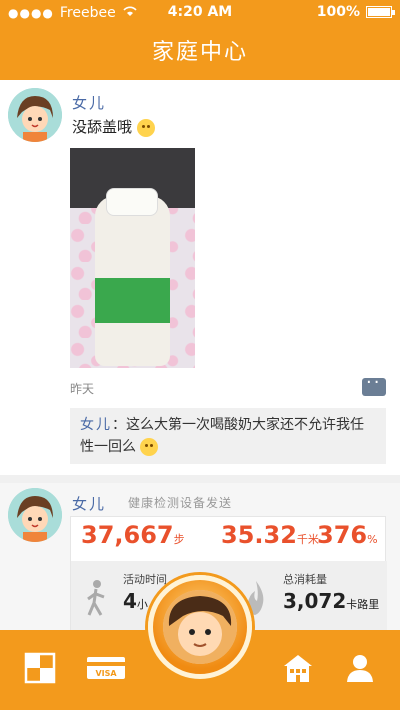 Image resolution: width=400 pixels, height=710 pixels. I want to click on post-photo-image, so click(132, 258).